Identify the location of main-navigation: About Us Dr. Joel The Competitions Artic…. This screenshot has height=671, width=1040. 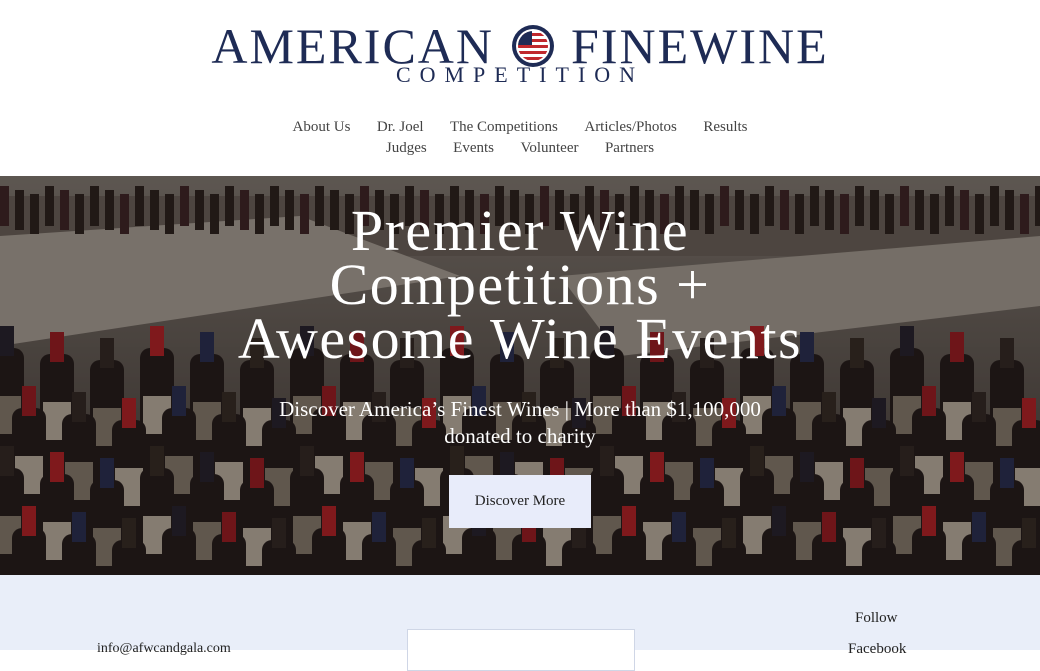
(520, 138).